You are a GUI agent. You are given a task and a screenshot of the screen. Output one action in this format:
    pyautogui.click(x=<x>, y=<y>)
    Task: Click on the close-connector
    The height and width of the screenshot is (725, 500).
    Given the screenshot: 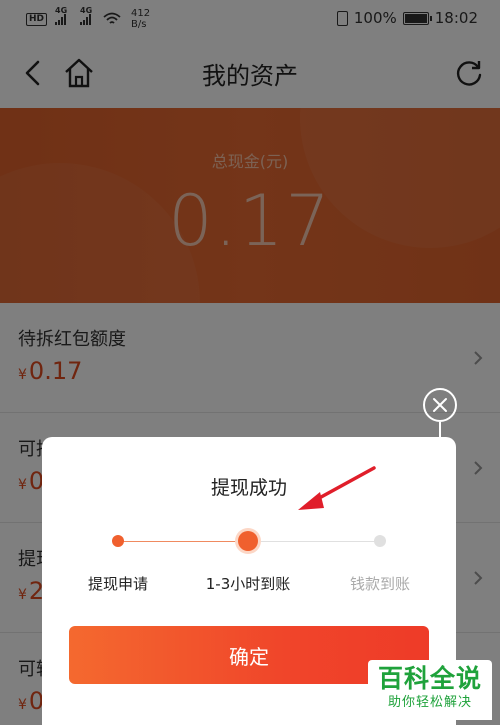 What is the action you would take?
    pyautogui.click(x=440, y=429)
    